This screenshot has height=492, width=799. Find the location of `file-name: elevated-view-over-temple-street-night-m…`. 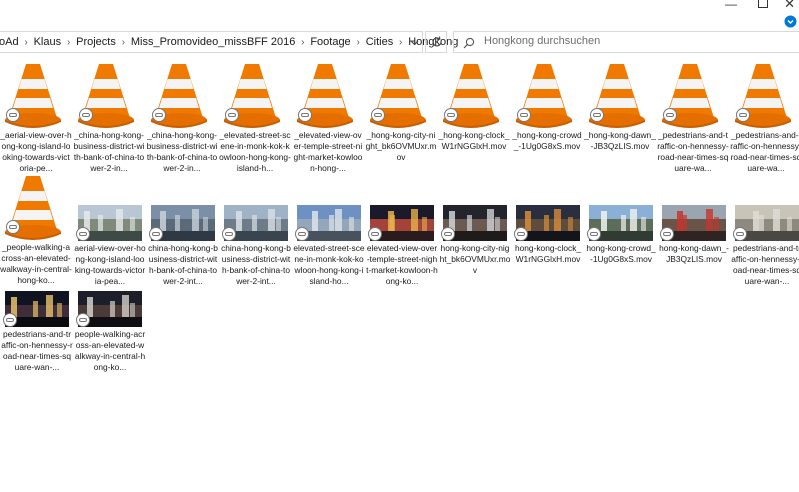

file-name: elevated-view-over-temple-street-night-m… is located at coordinates (402, 264).